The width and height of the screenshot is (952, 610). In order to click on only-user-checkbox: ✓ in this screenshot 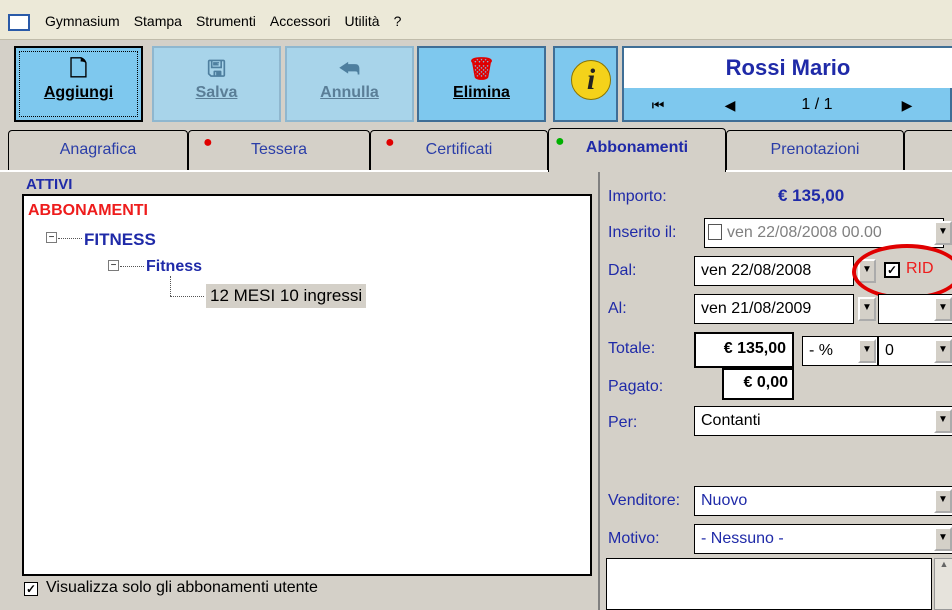, I will do `click(31, 589)`.